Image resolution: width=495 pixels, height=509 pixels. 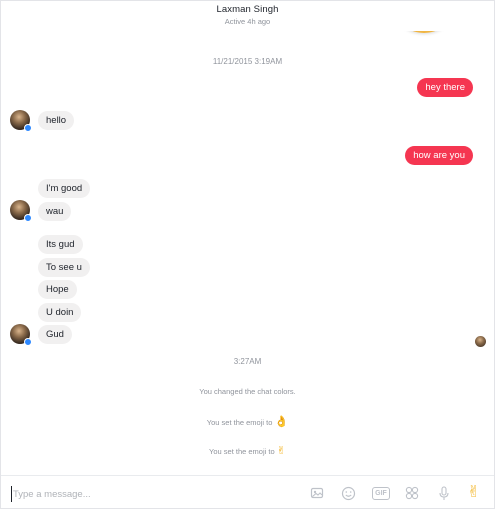 I want to click on system-message: You set the emoji to 👌, so click(x=247, y=421).